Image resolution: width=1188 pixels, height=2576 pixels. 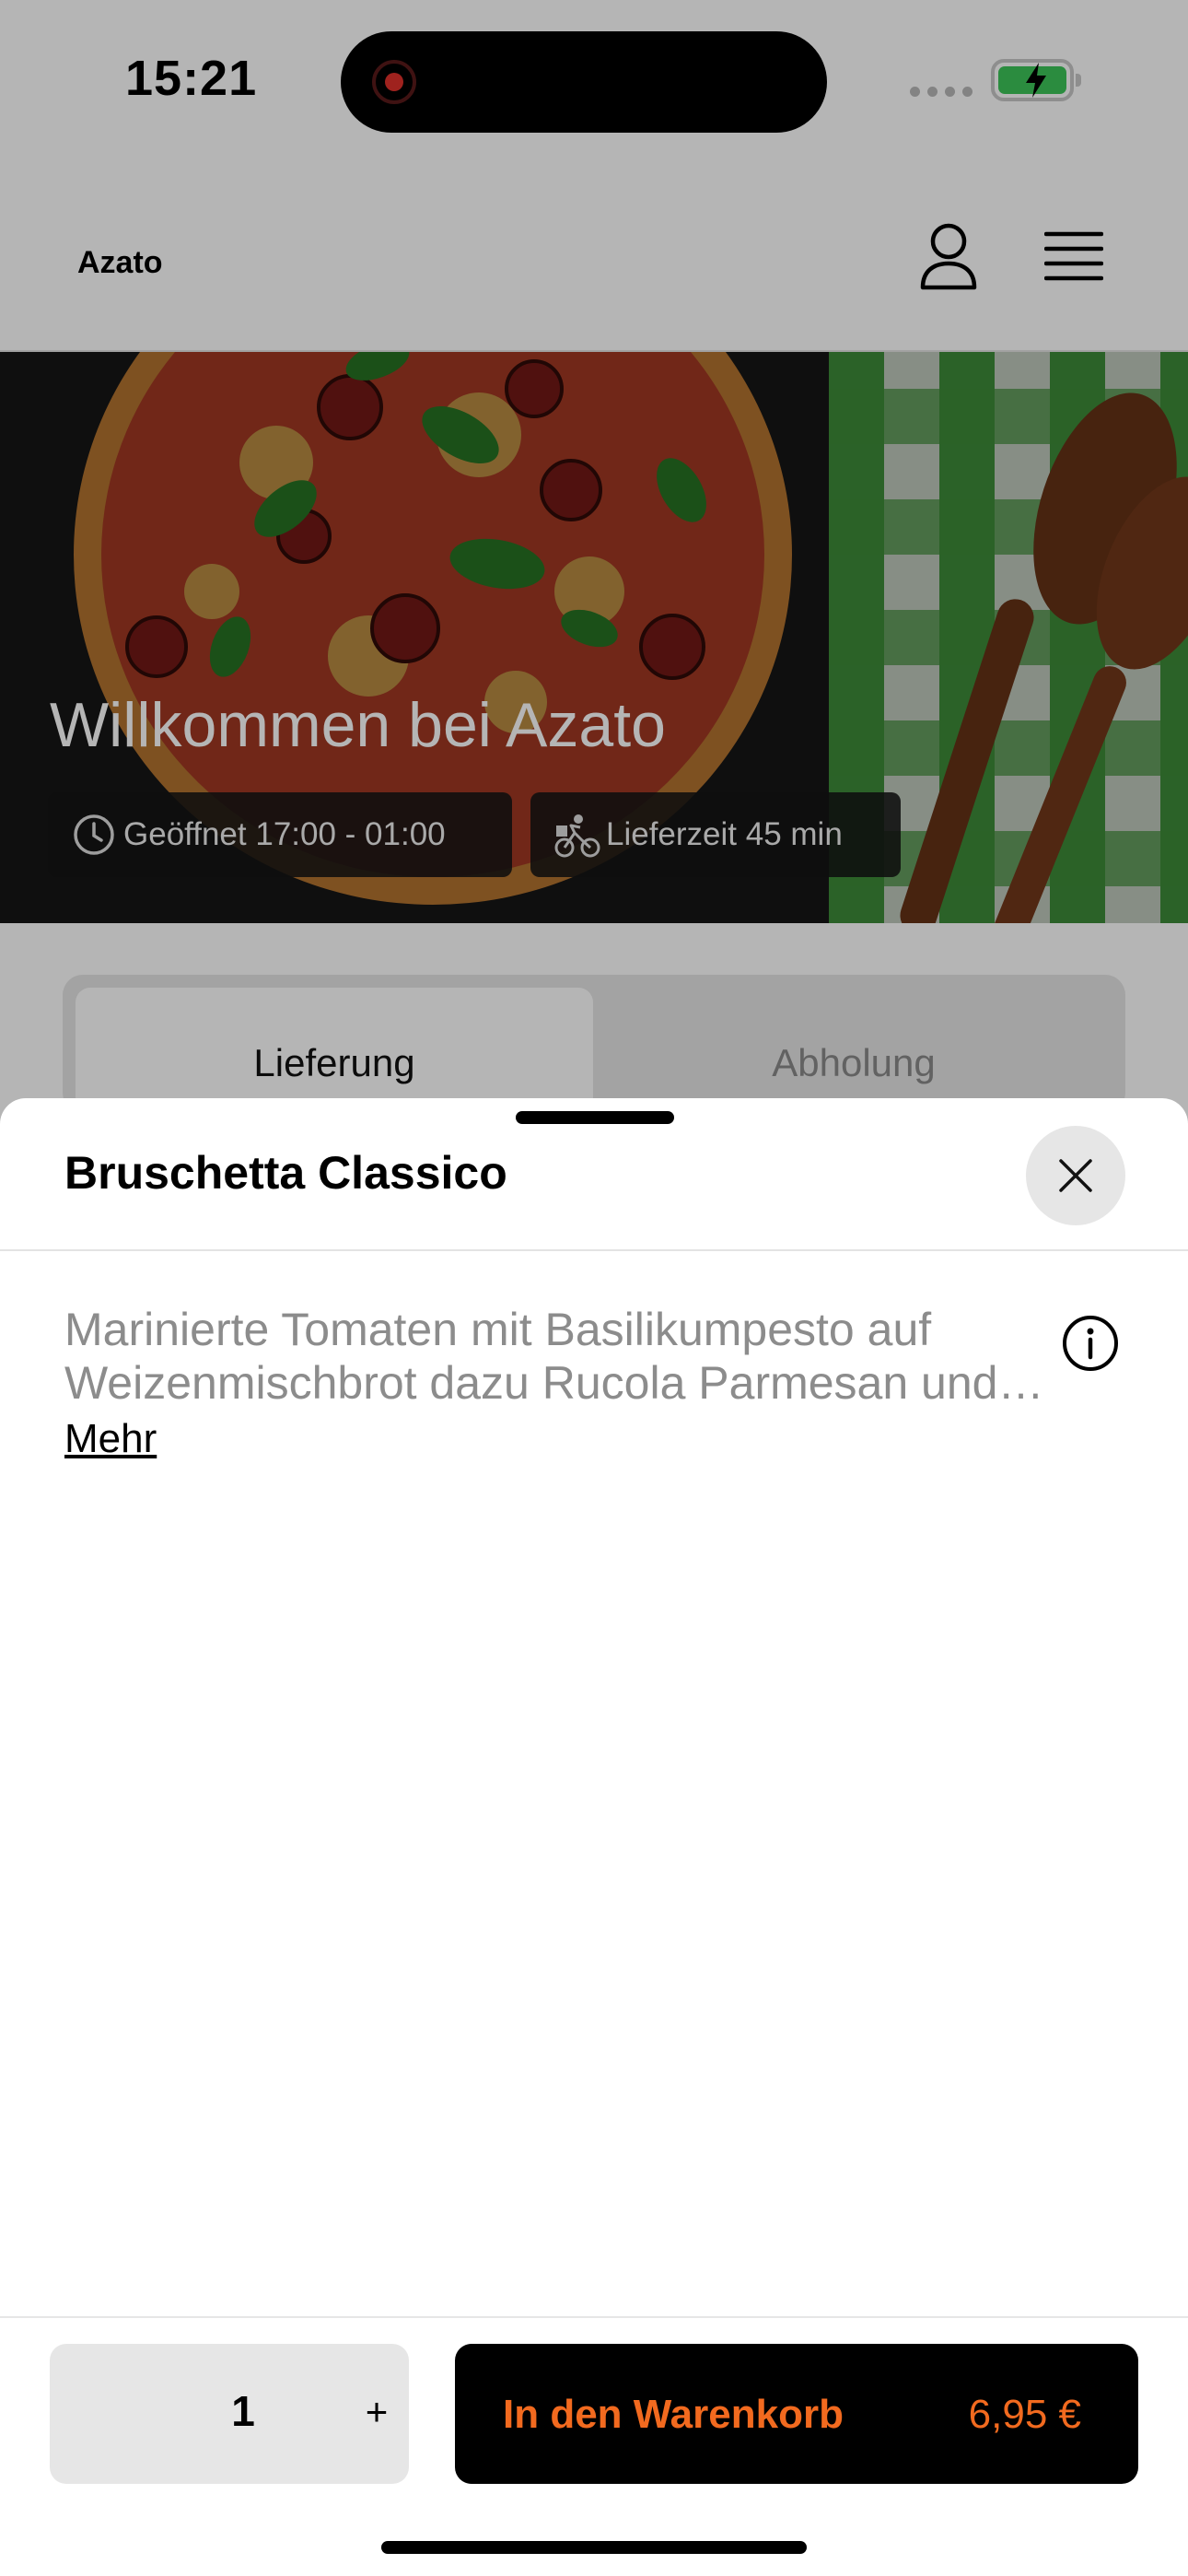 I want to click on add-to-cart-button: In den Warenkorb 6,95 €, so click(x=796, y=2414).